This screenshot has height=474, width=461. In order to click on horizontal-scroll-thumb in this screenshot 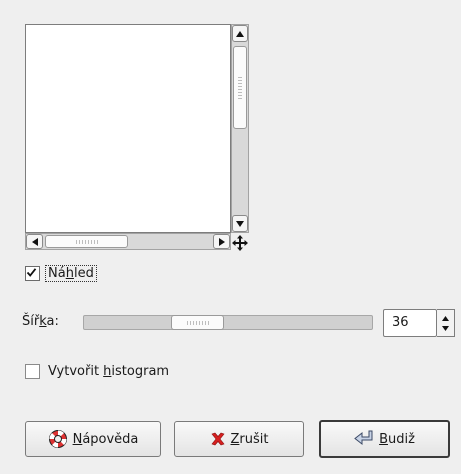, I will do `click(86, 241)`.